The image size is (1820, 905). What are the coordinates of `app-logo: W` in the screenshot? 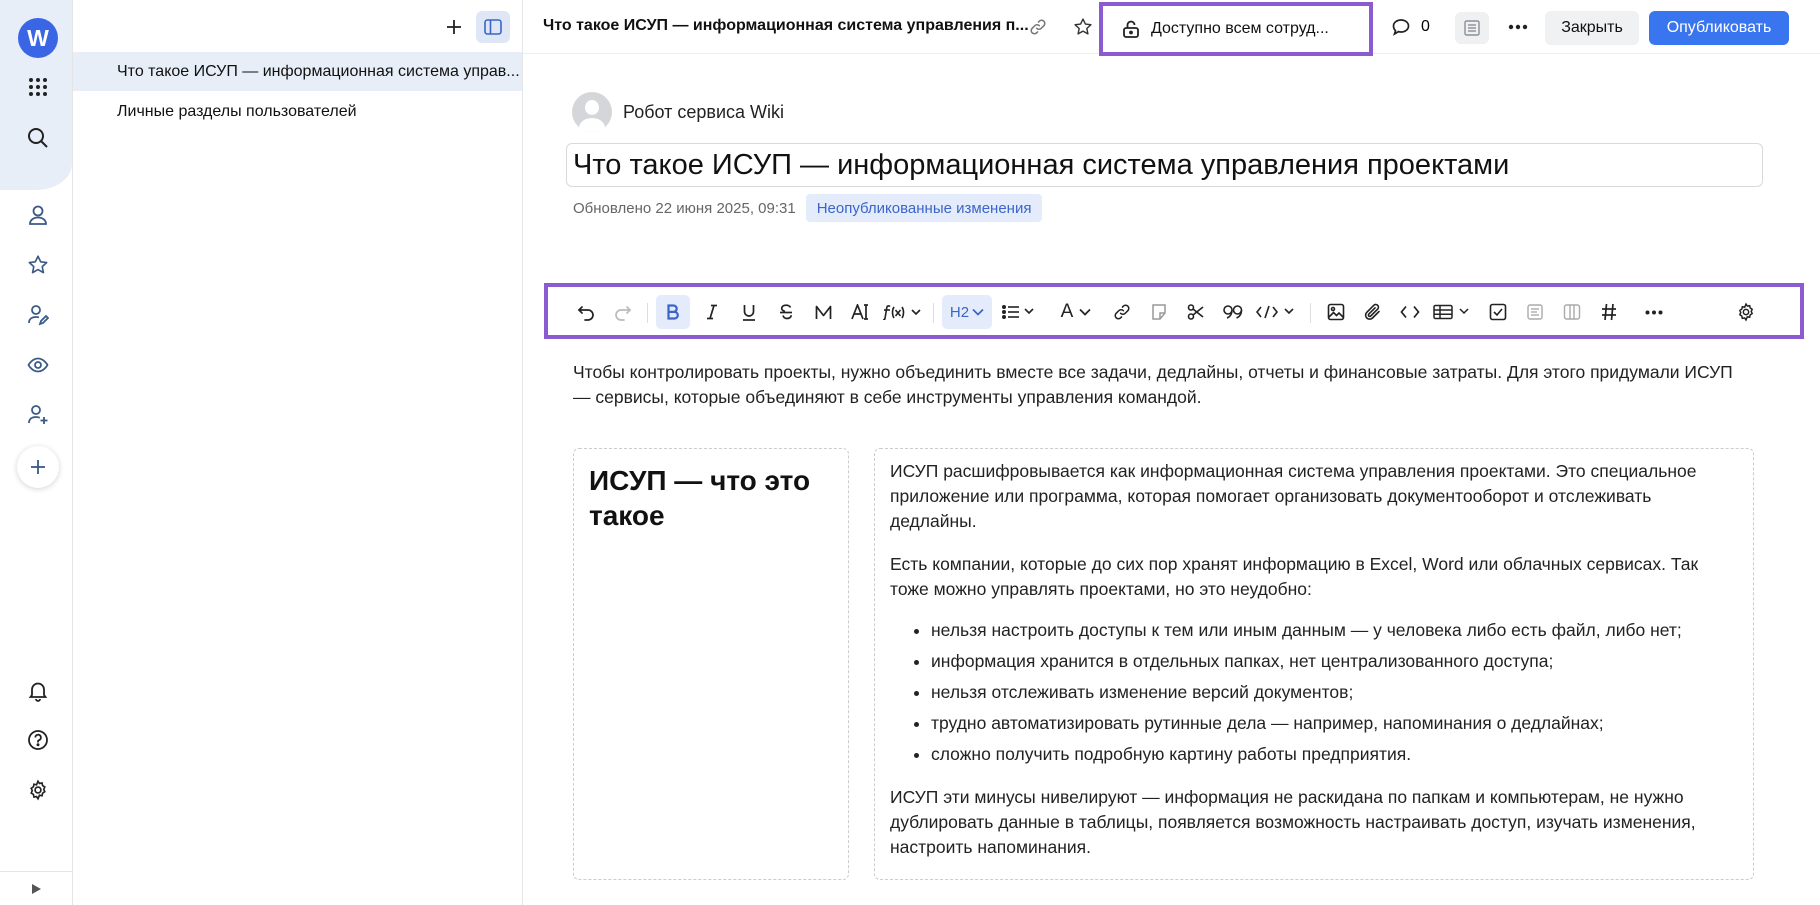 It's located at (38, 38).